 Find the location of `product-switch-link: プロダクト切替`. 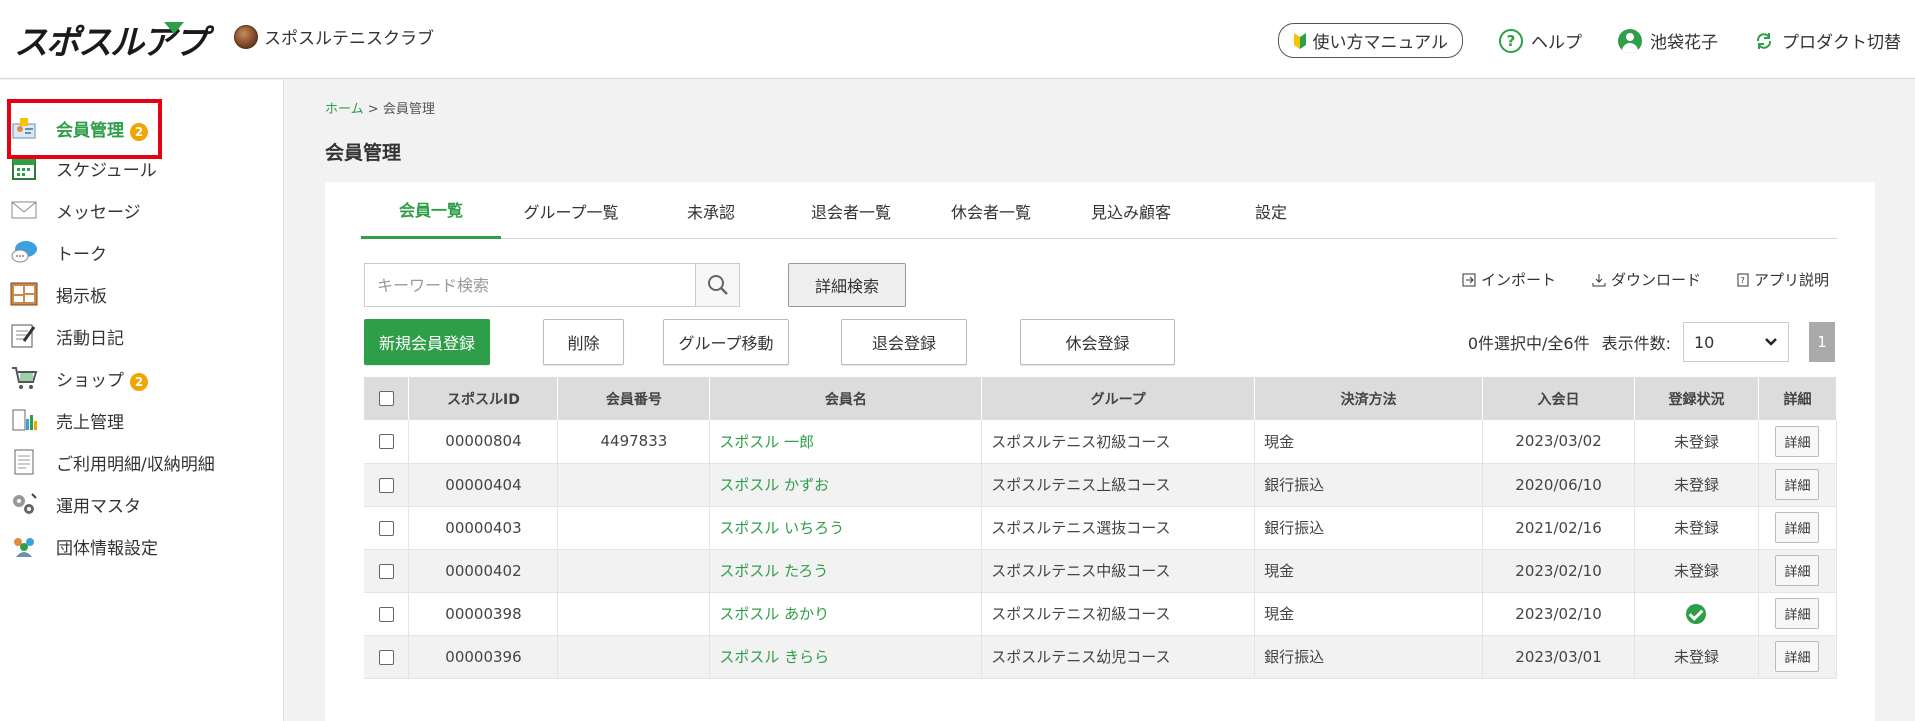

product-switch-link: プロダクト切替 is located at coordinates (1827, 40).